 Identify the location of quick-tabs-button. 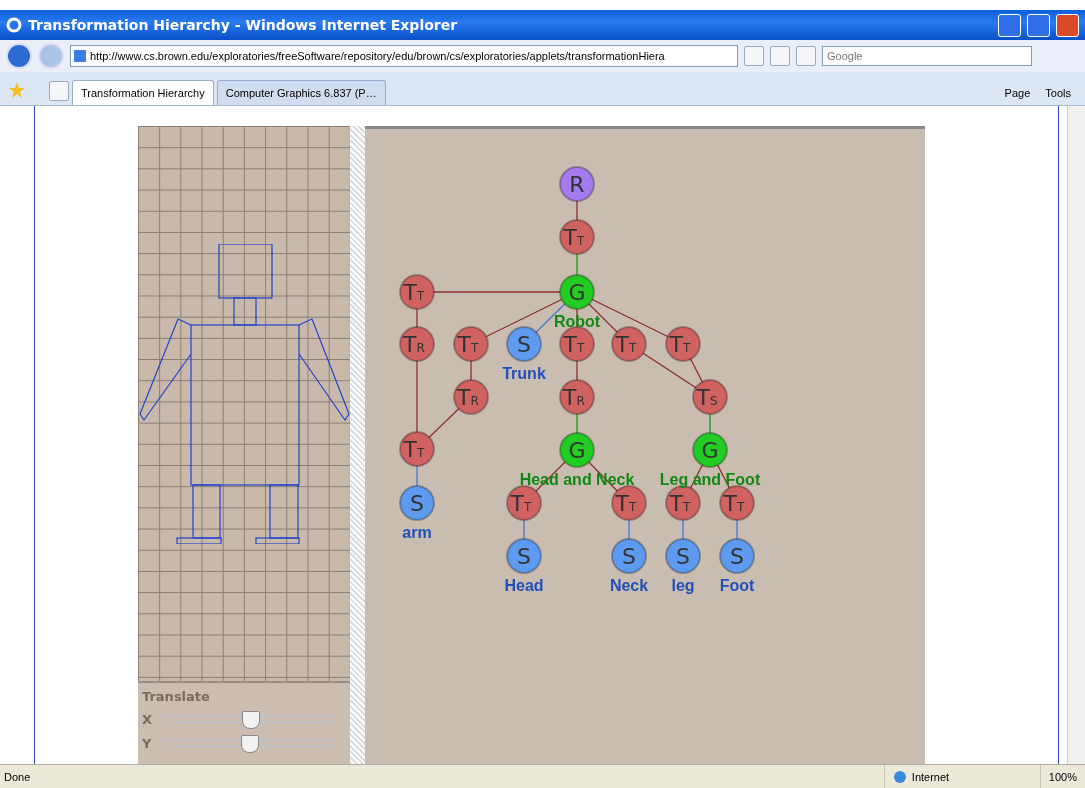
(59, 91).